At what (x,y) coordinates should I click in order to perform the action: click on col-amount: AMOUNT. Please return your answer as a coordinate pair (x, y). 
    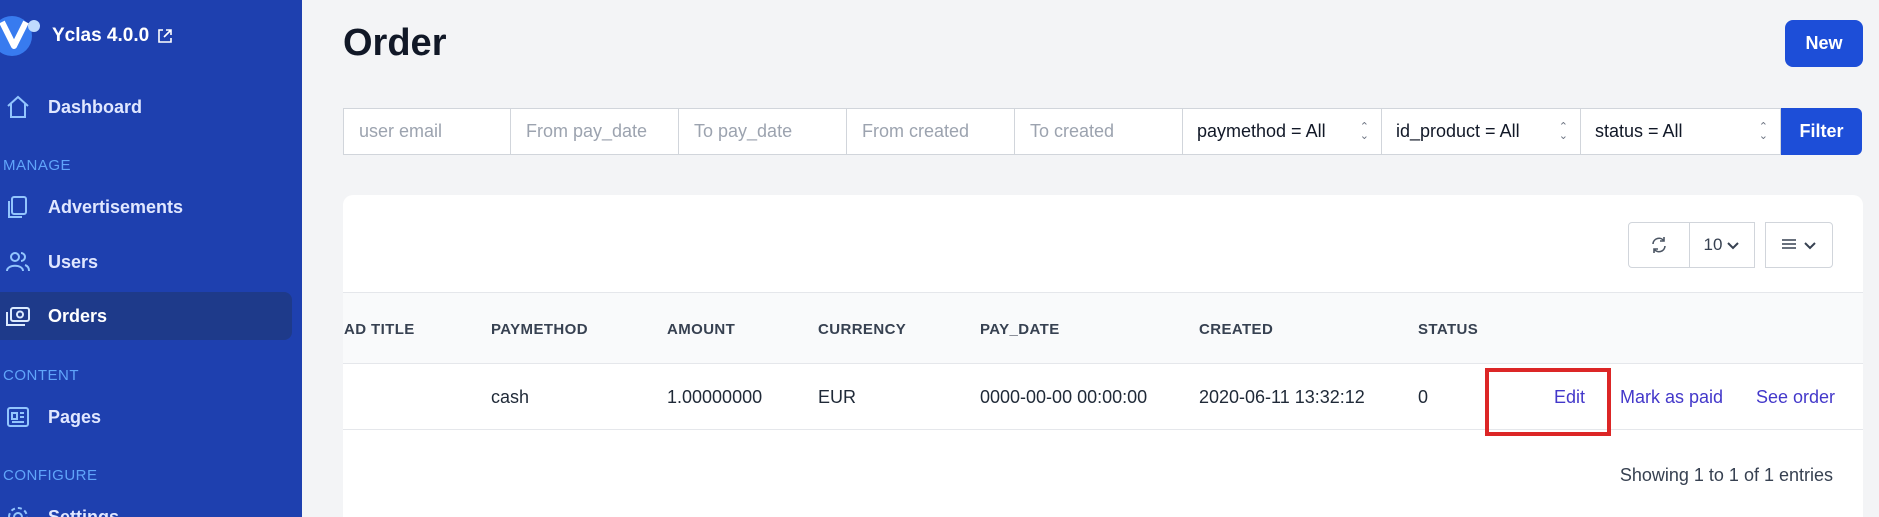
    Looking at the image, I should click on (701, 329).